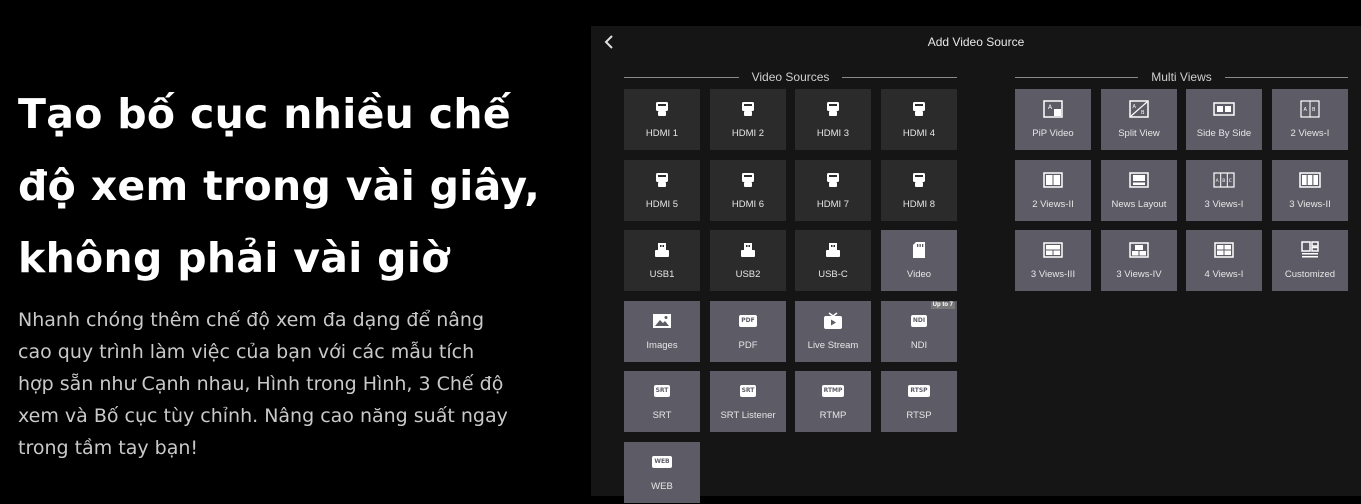  What do you see at coordinates (833, 261) in the screenshot?
I see `video-source-tile-usb-c: USB-C` at bounding box center [833, 261].